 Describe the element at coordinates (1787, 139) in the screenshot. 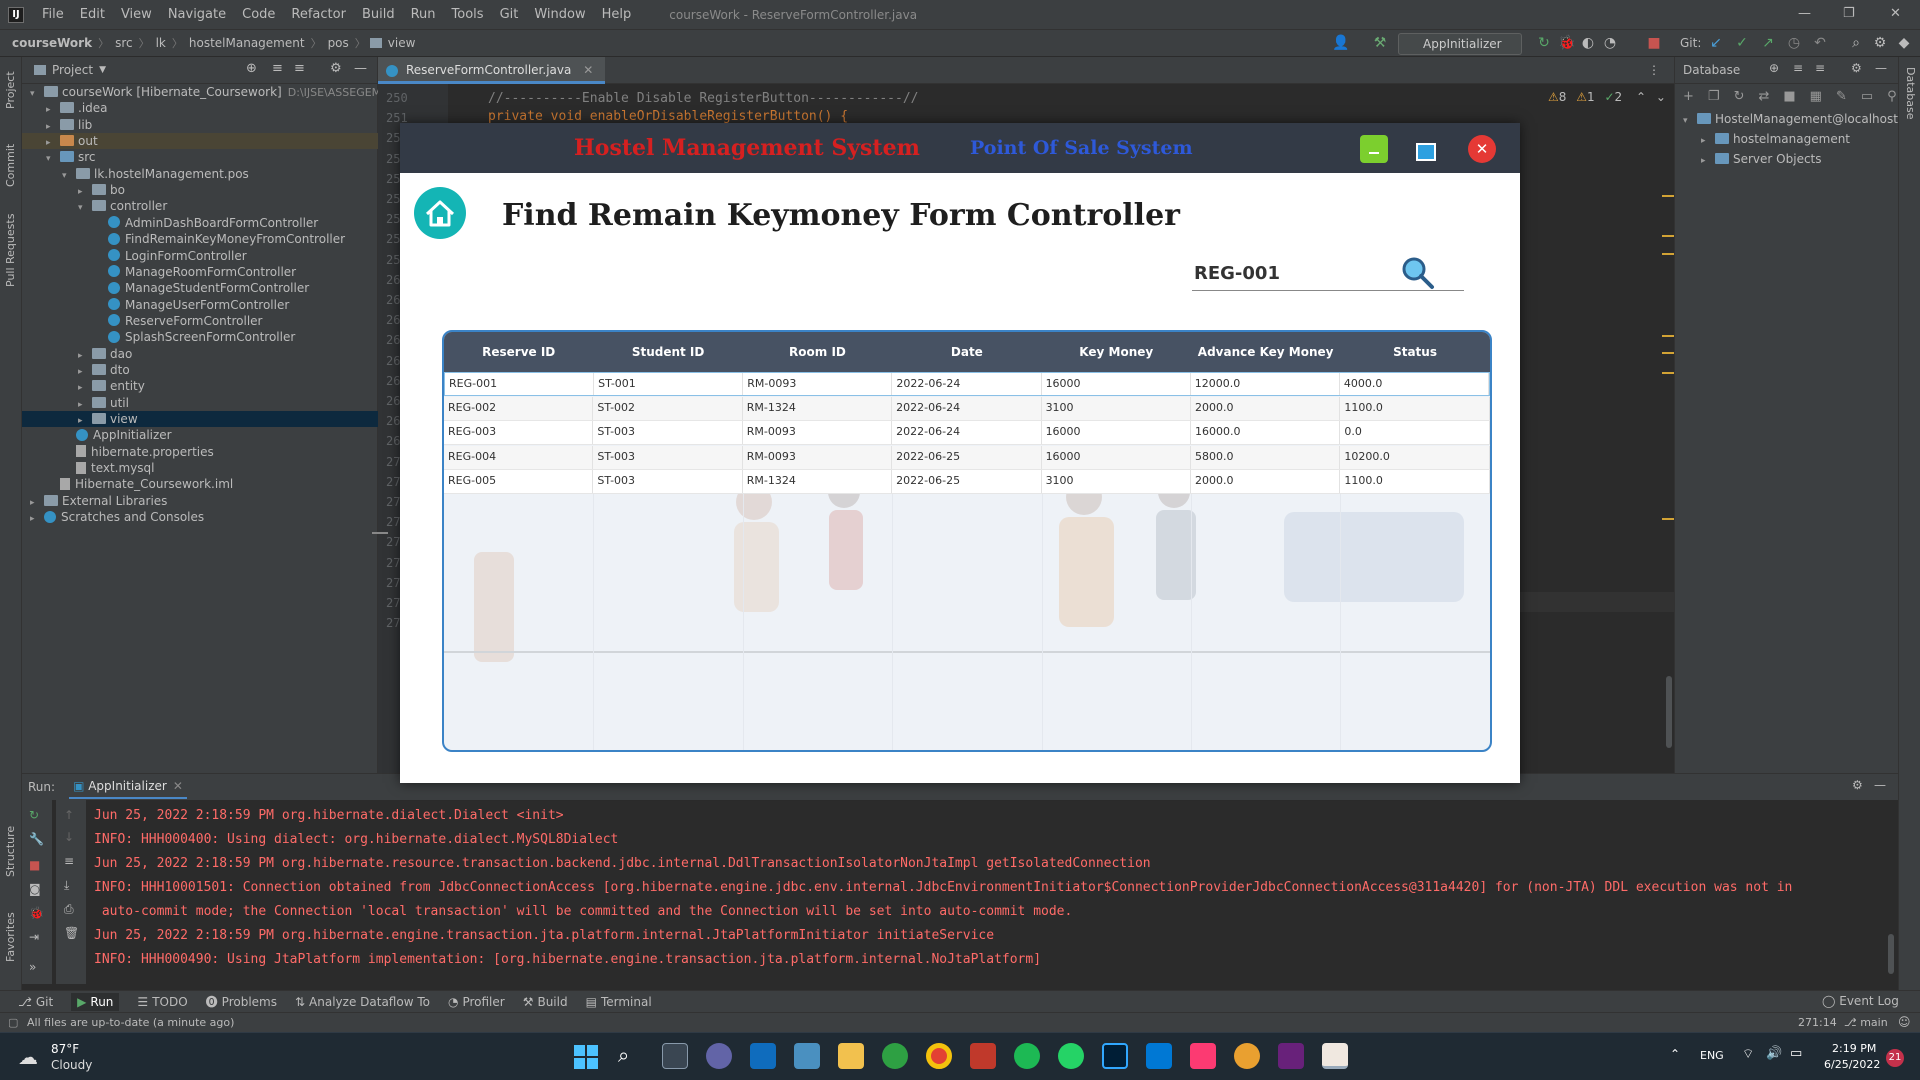

I see `database-tree-item: ▸ hostelmanagement` at that location.